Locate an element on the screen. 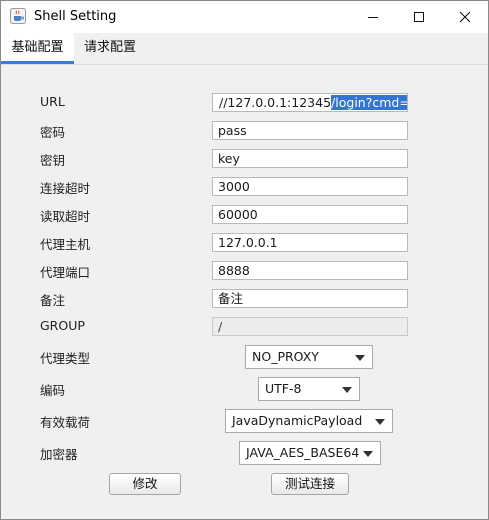  proxy-host-input: 127.0.0.1 is located at coordinates (310, 242).